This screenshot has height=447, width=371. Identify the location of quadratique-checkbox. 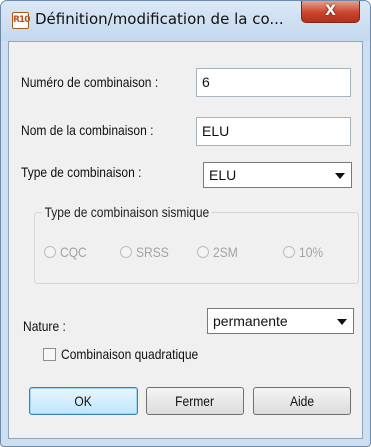
(49, 354).